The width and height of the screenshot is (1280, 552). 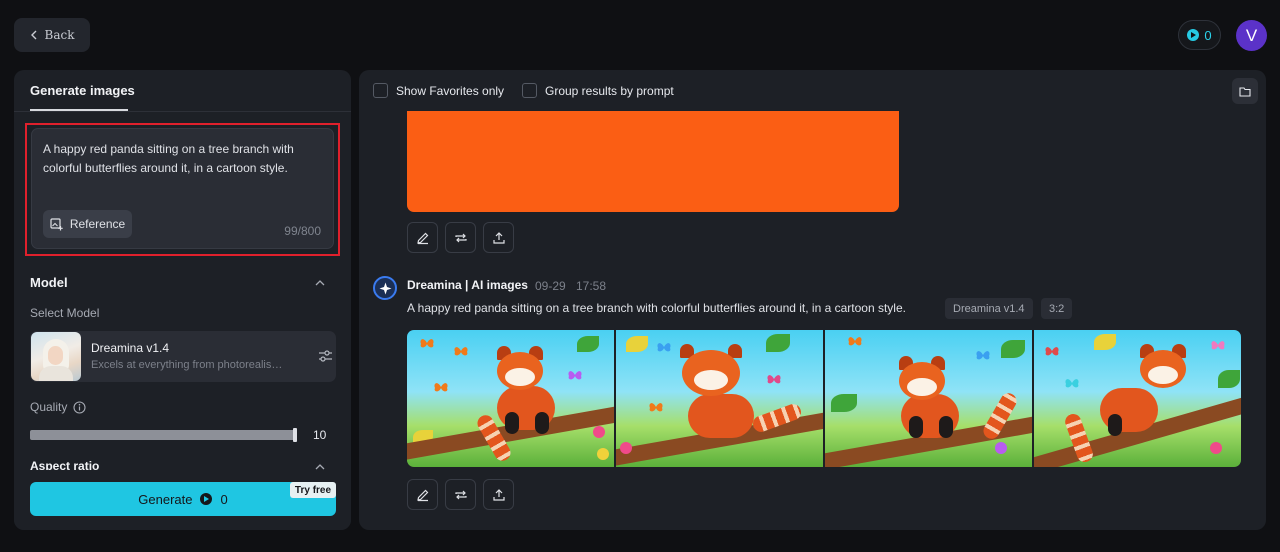 I want to click on credits-balance: 0, so click(x=1199, y=35).